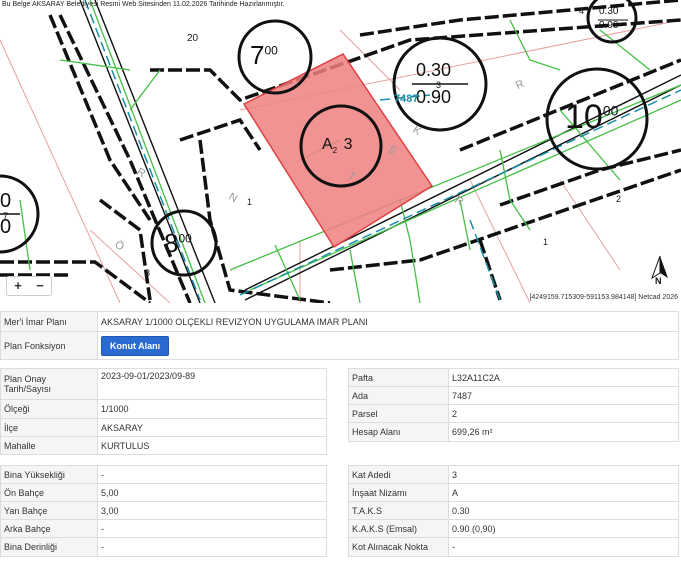 The height and width of the screenshot is (561, 681). What do you see at coordinates (49, 547) in the screenshot?
I see `table-row-label: Bina Derinliği` at bounding box center [49, 547].